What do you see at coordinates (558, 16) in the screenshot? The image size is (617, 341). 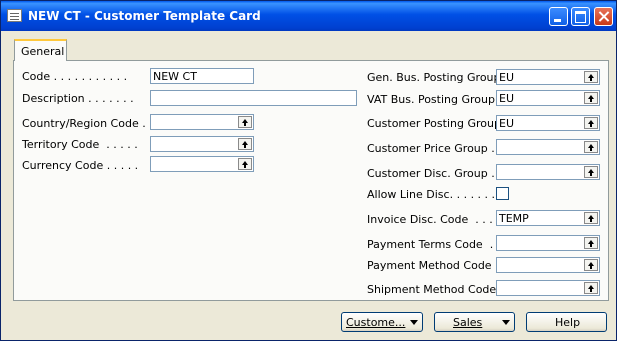 I see `minimize-button` at bounding box center [558, 16].